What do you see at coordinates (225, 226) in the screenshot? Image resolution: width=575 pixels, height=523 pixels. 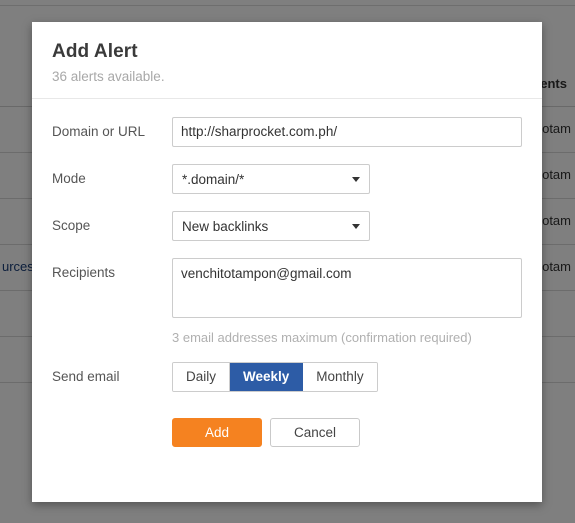 I see `scope-select-value: New backlinks` at bounding box center [225, 226].